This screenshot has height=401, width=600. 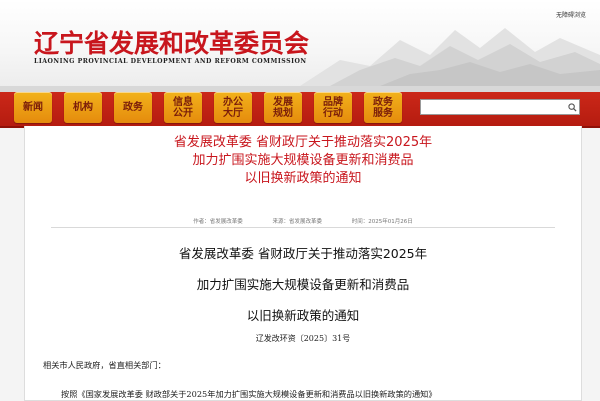 I want to click on nav-item-brand-action: 品牌 行动, so click(x=333, y=107).